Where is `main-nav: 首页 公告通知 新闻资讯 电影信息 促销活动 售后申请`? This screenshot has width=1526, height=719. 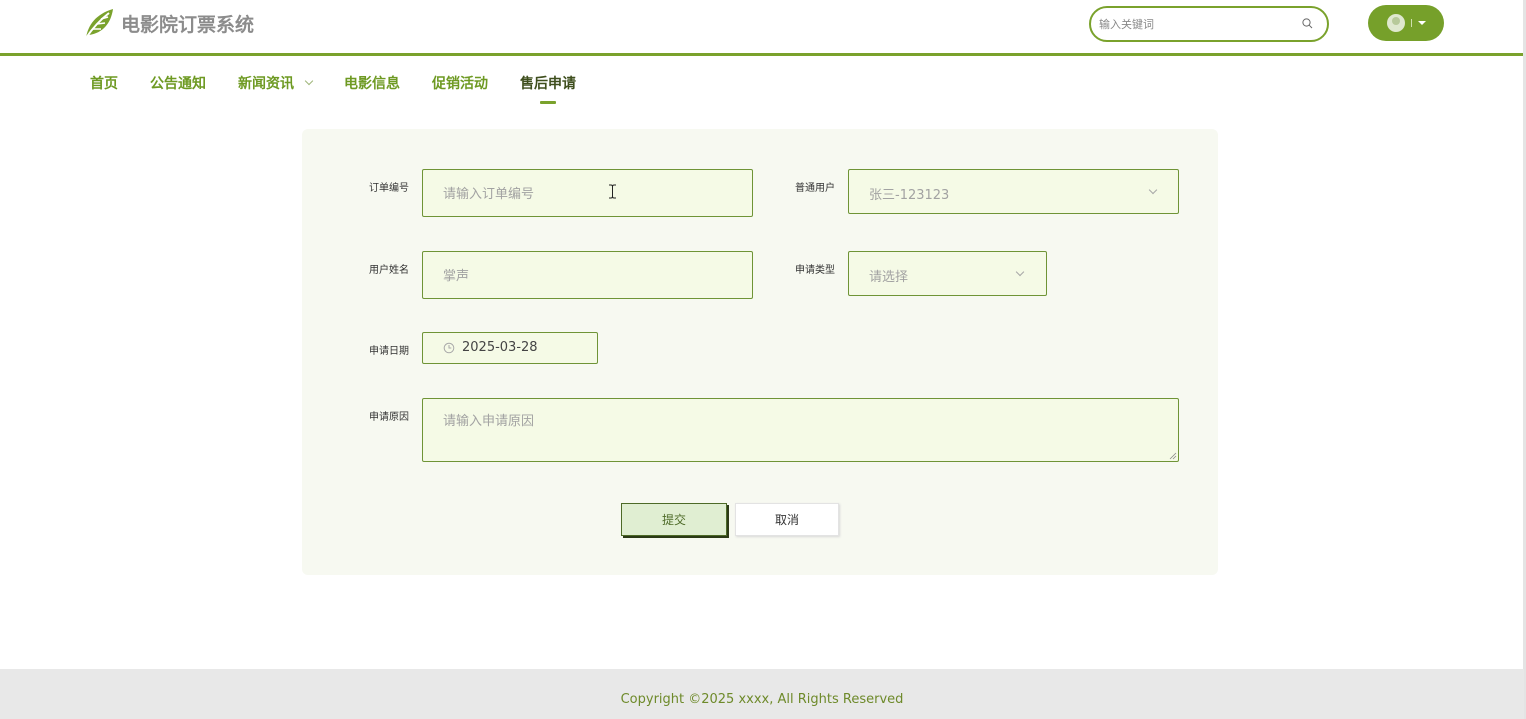 main-nav: 首页 公告通知 新闻资讯 电影信息 促销活动 售后申请 is located at coordinates (349, 83).